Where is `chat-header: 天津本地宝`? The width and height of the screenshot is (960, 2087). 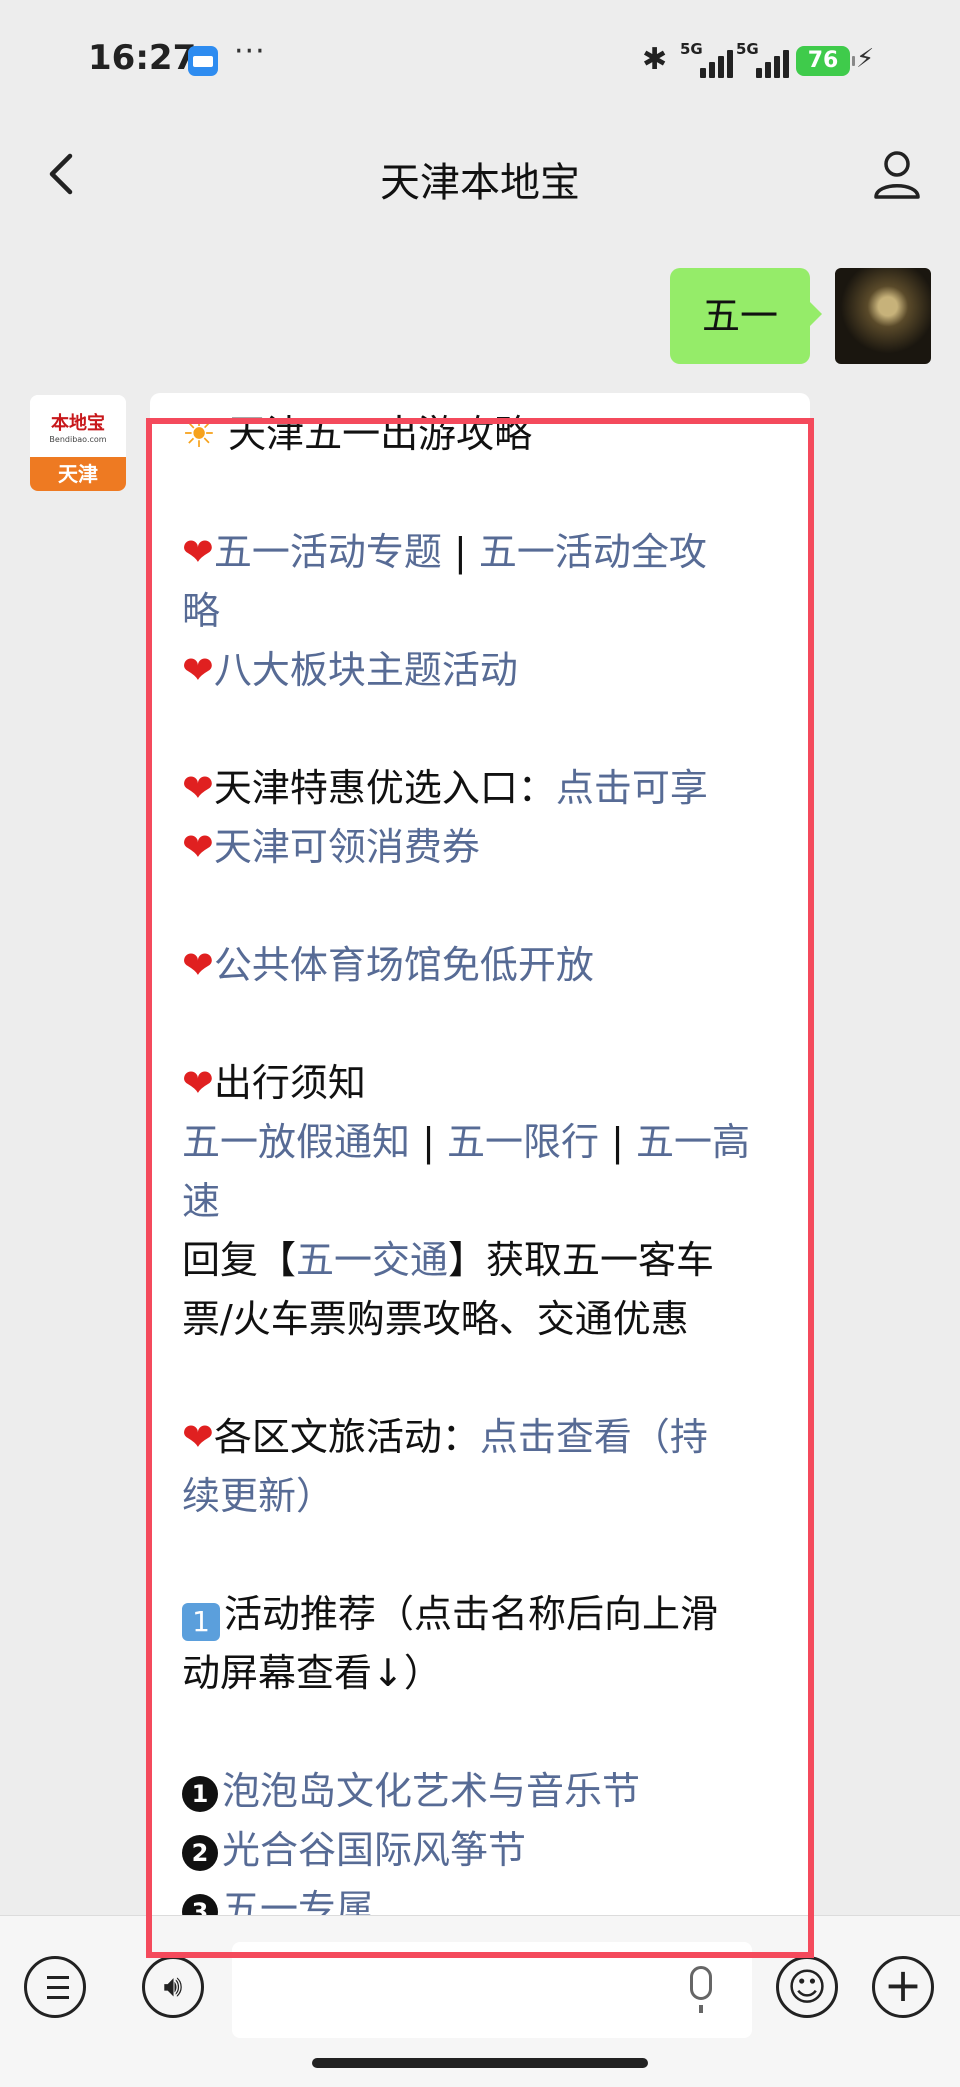 chat-header: 天津本地宝 is located at coordinates (480, 175).